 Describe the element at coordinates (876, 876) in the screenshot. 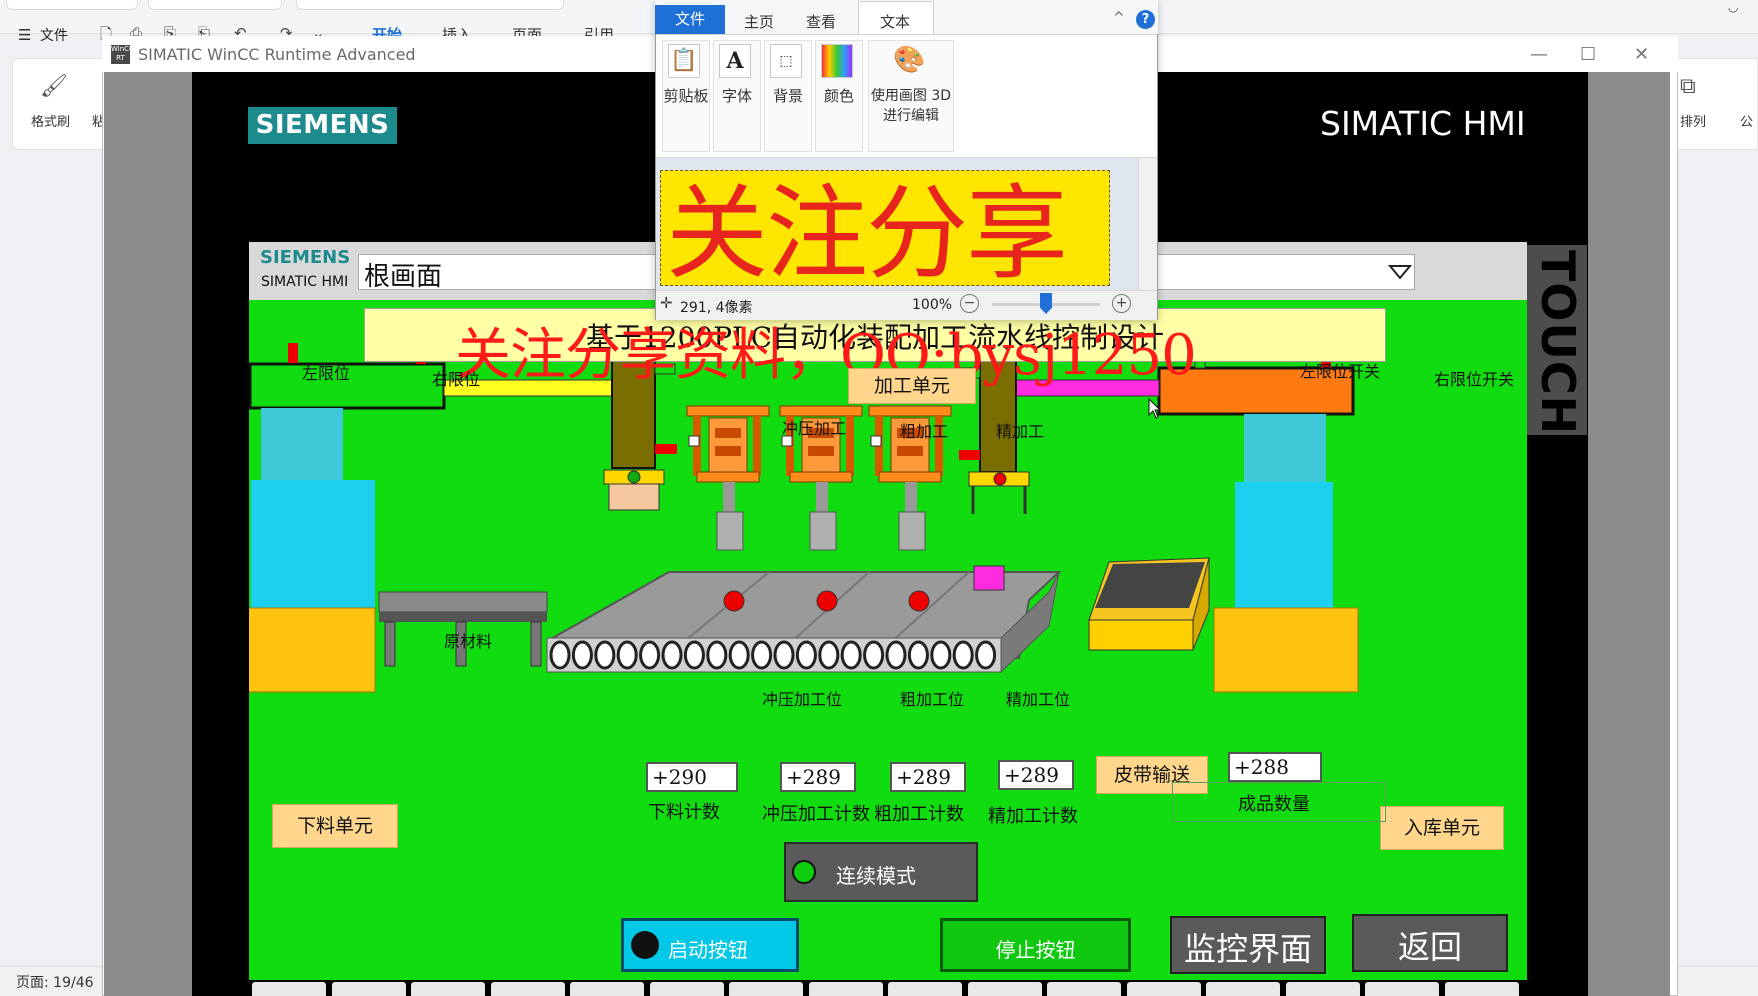

I see `continuous-mode-label: 连续模式` at that location.